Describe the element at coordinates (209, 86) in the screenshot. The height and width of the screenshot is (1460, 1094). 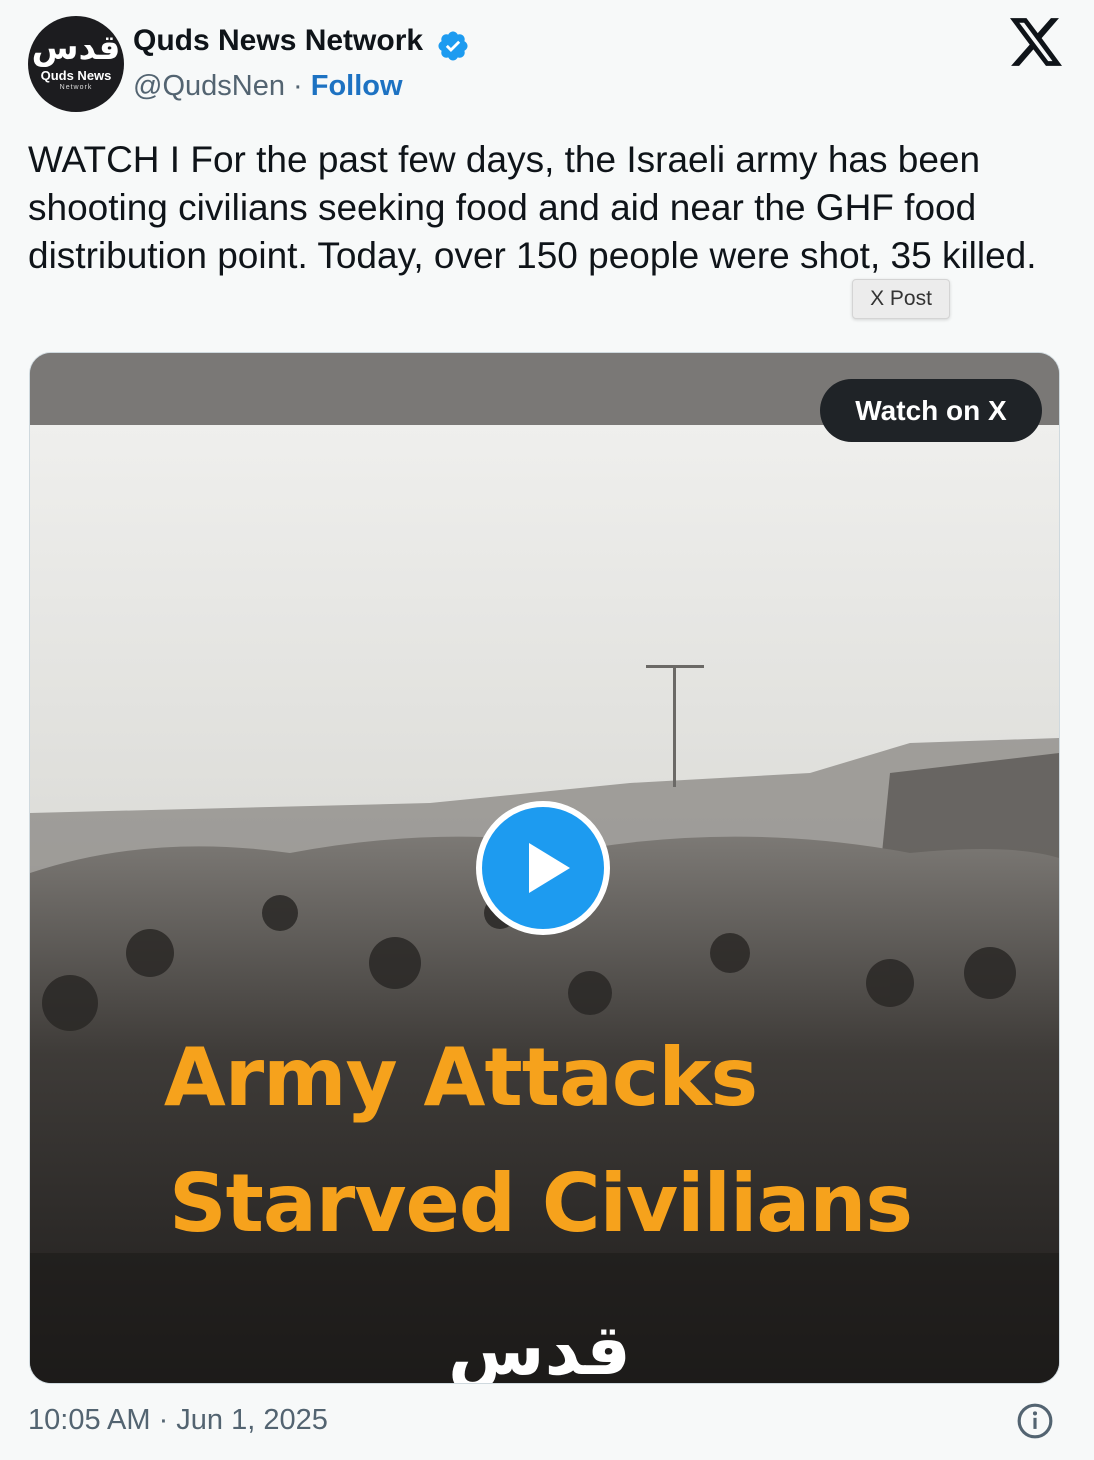
I see `handle: @QudsNen` at that location.